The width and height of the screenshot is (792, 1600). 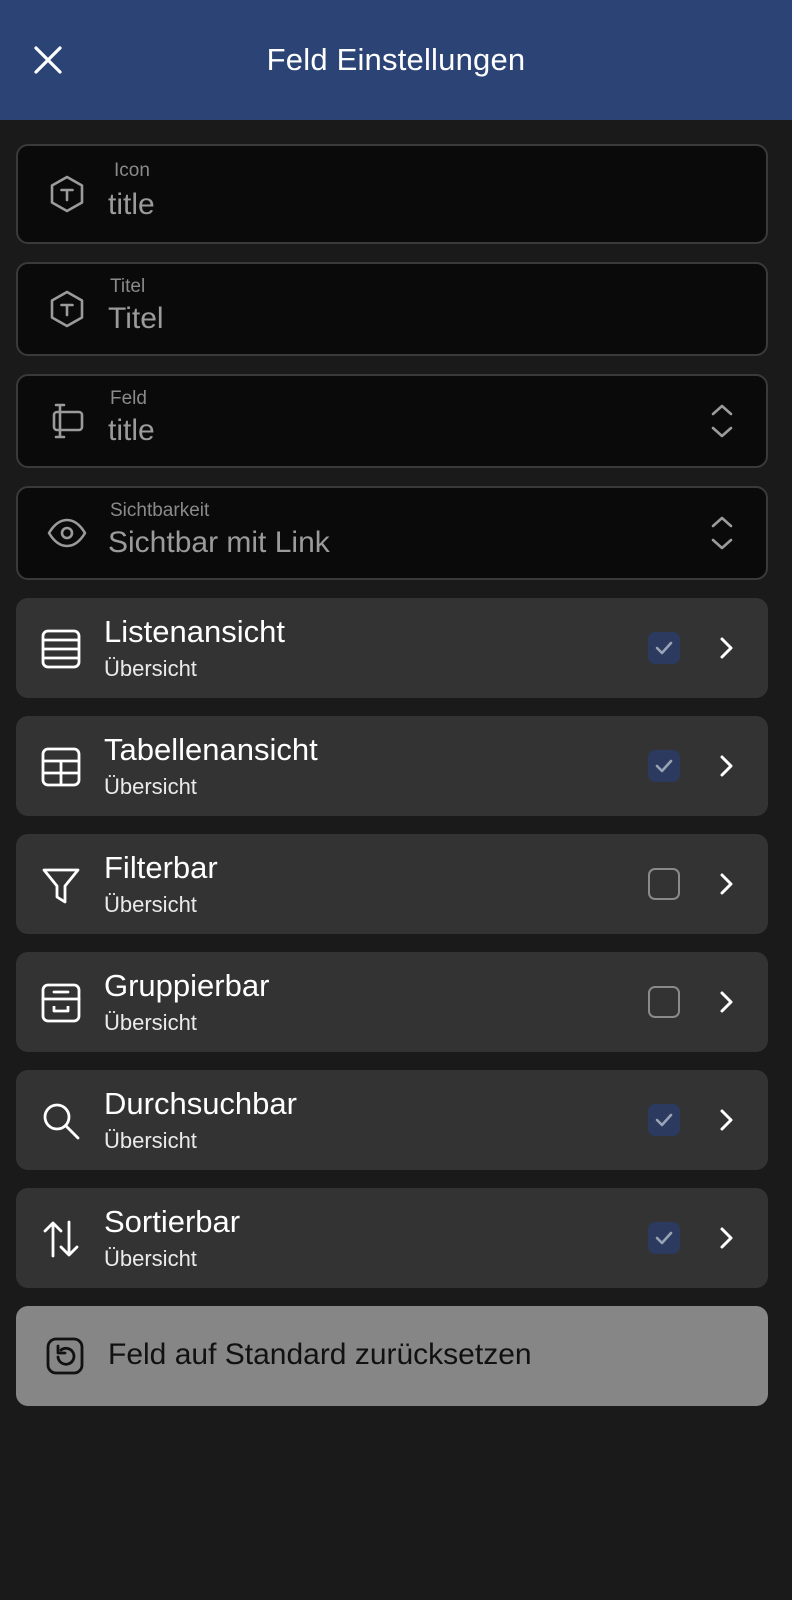 What do you see at coordinates (392, 1238) in the screenshot?
I see `option-sortable: Sortierbar Übersicht` at bounding box center [392, 1238].